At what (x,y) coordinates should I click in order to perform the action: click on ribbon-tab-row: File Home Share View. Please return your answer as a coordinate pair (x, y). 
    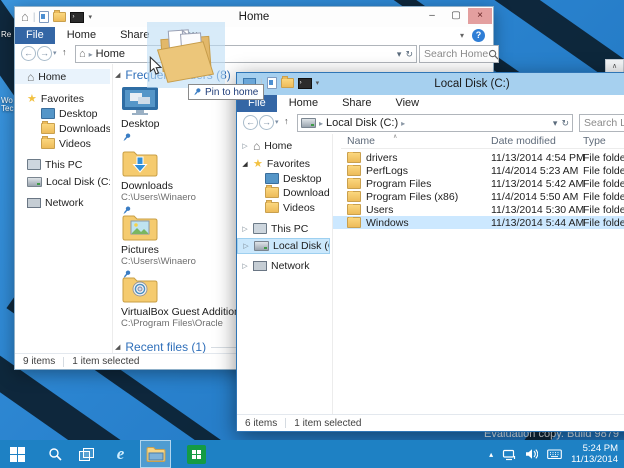
    Looking at the image, I should click on (430, 104).